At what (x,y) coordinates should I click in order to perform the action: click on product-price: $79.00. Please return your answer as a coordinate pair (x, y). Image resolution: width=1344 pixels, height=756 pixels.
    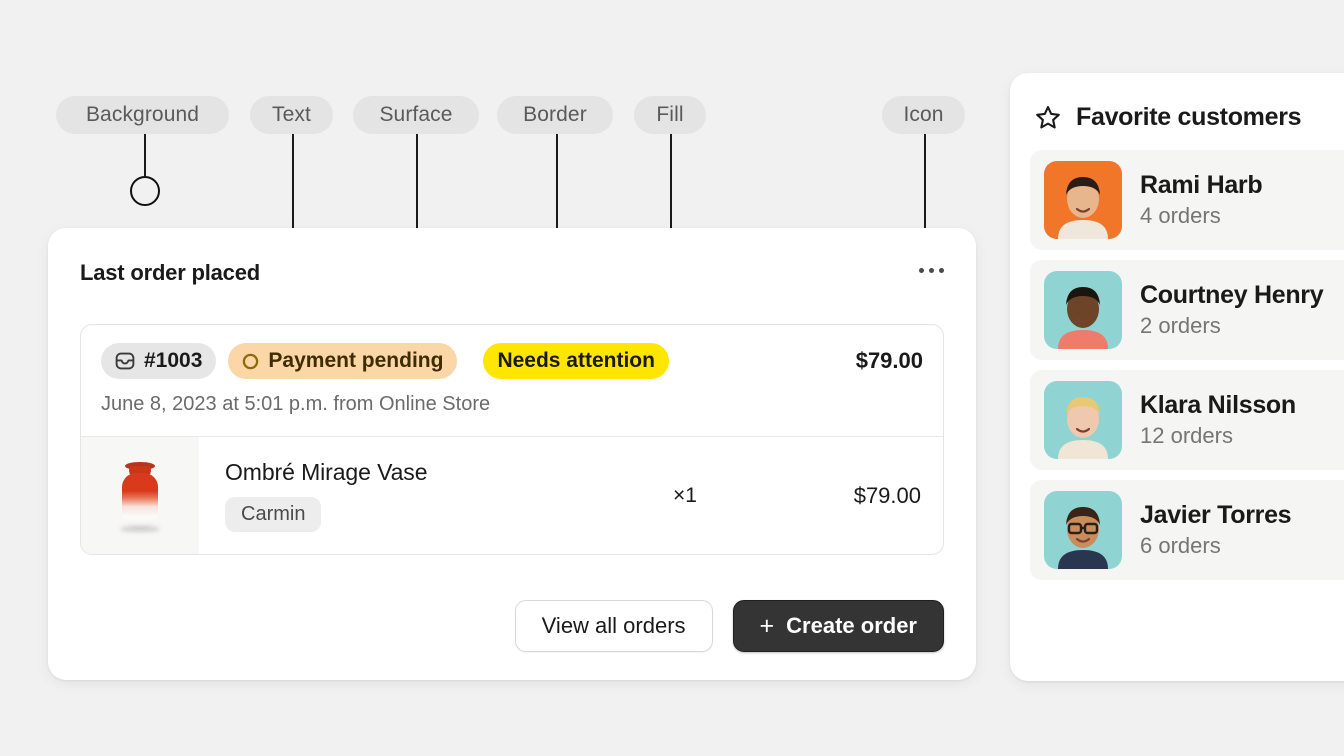
    Looking at the image, I should click on (887, 495).